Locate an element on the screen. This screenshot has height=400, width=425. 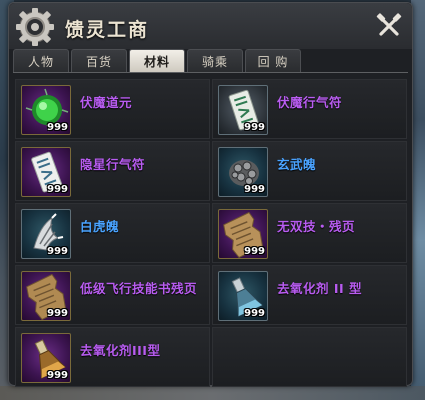
window-titlebar: 馈灵工商 is located at coordinates (210, 26).